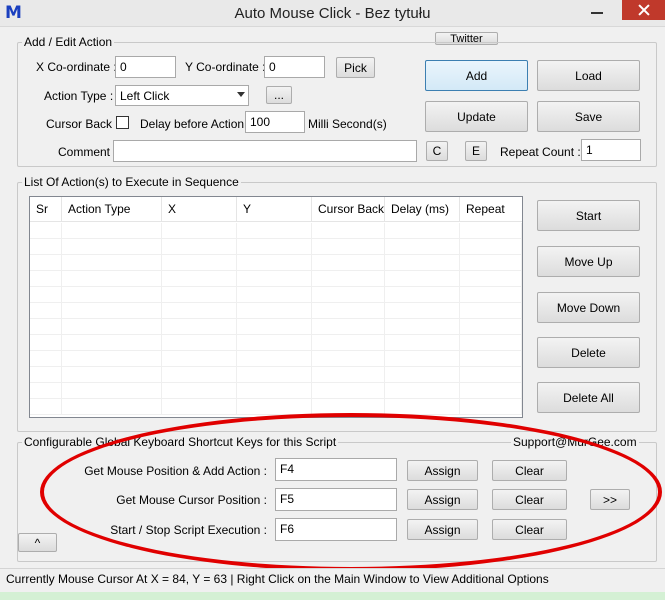 The image size is (665, 600). I want to click on y-coordinate-input: 0, so click(294, 67).